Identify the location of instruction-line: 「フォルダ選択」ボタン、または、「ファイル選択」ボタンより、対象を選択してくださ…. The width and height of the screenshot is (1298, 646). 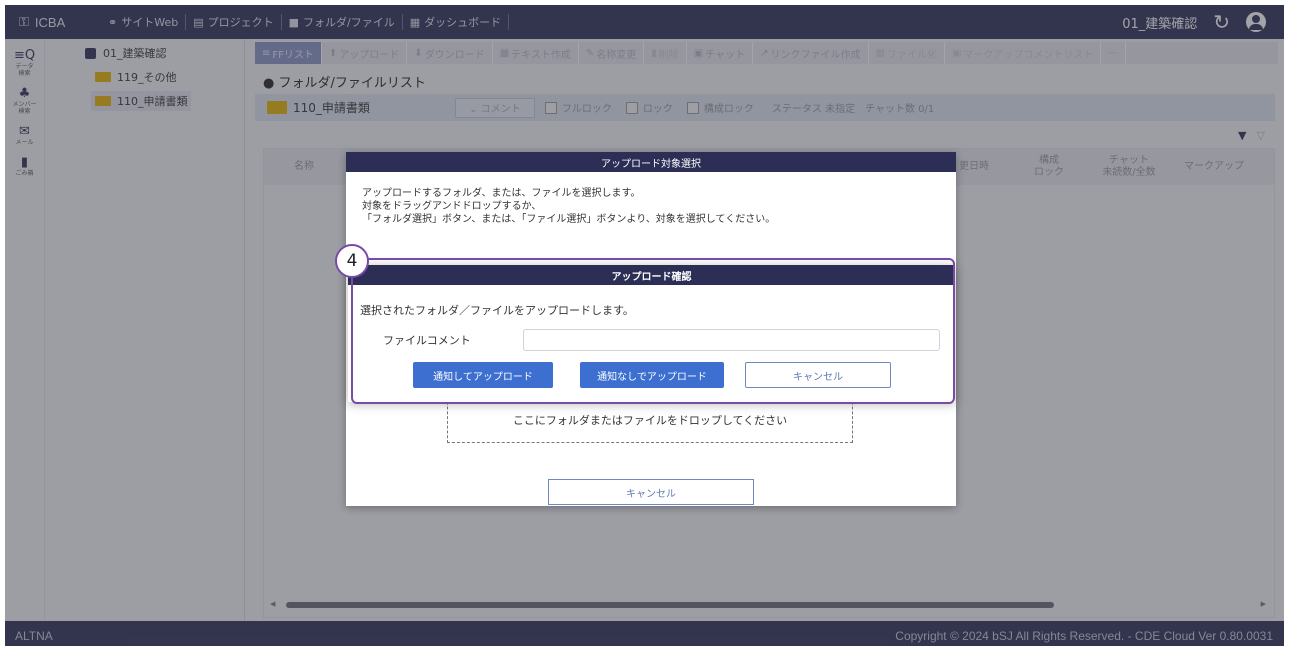
(569, 219).